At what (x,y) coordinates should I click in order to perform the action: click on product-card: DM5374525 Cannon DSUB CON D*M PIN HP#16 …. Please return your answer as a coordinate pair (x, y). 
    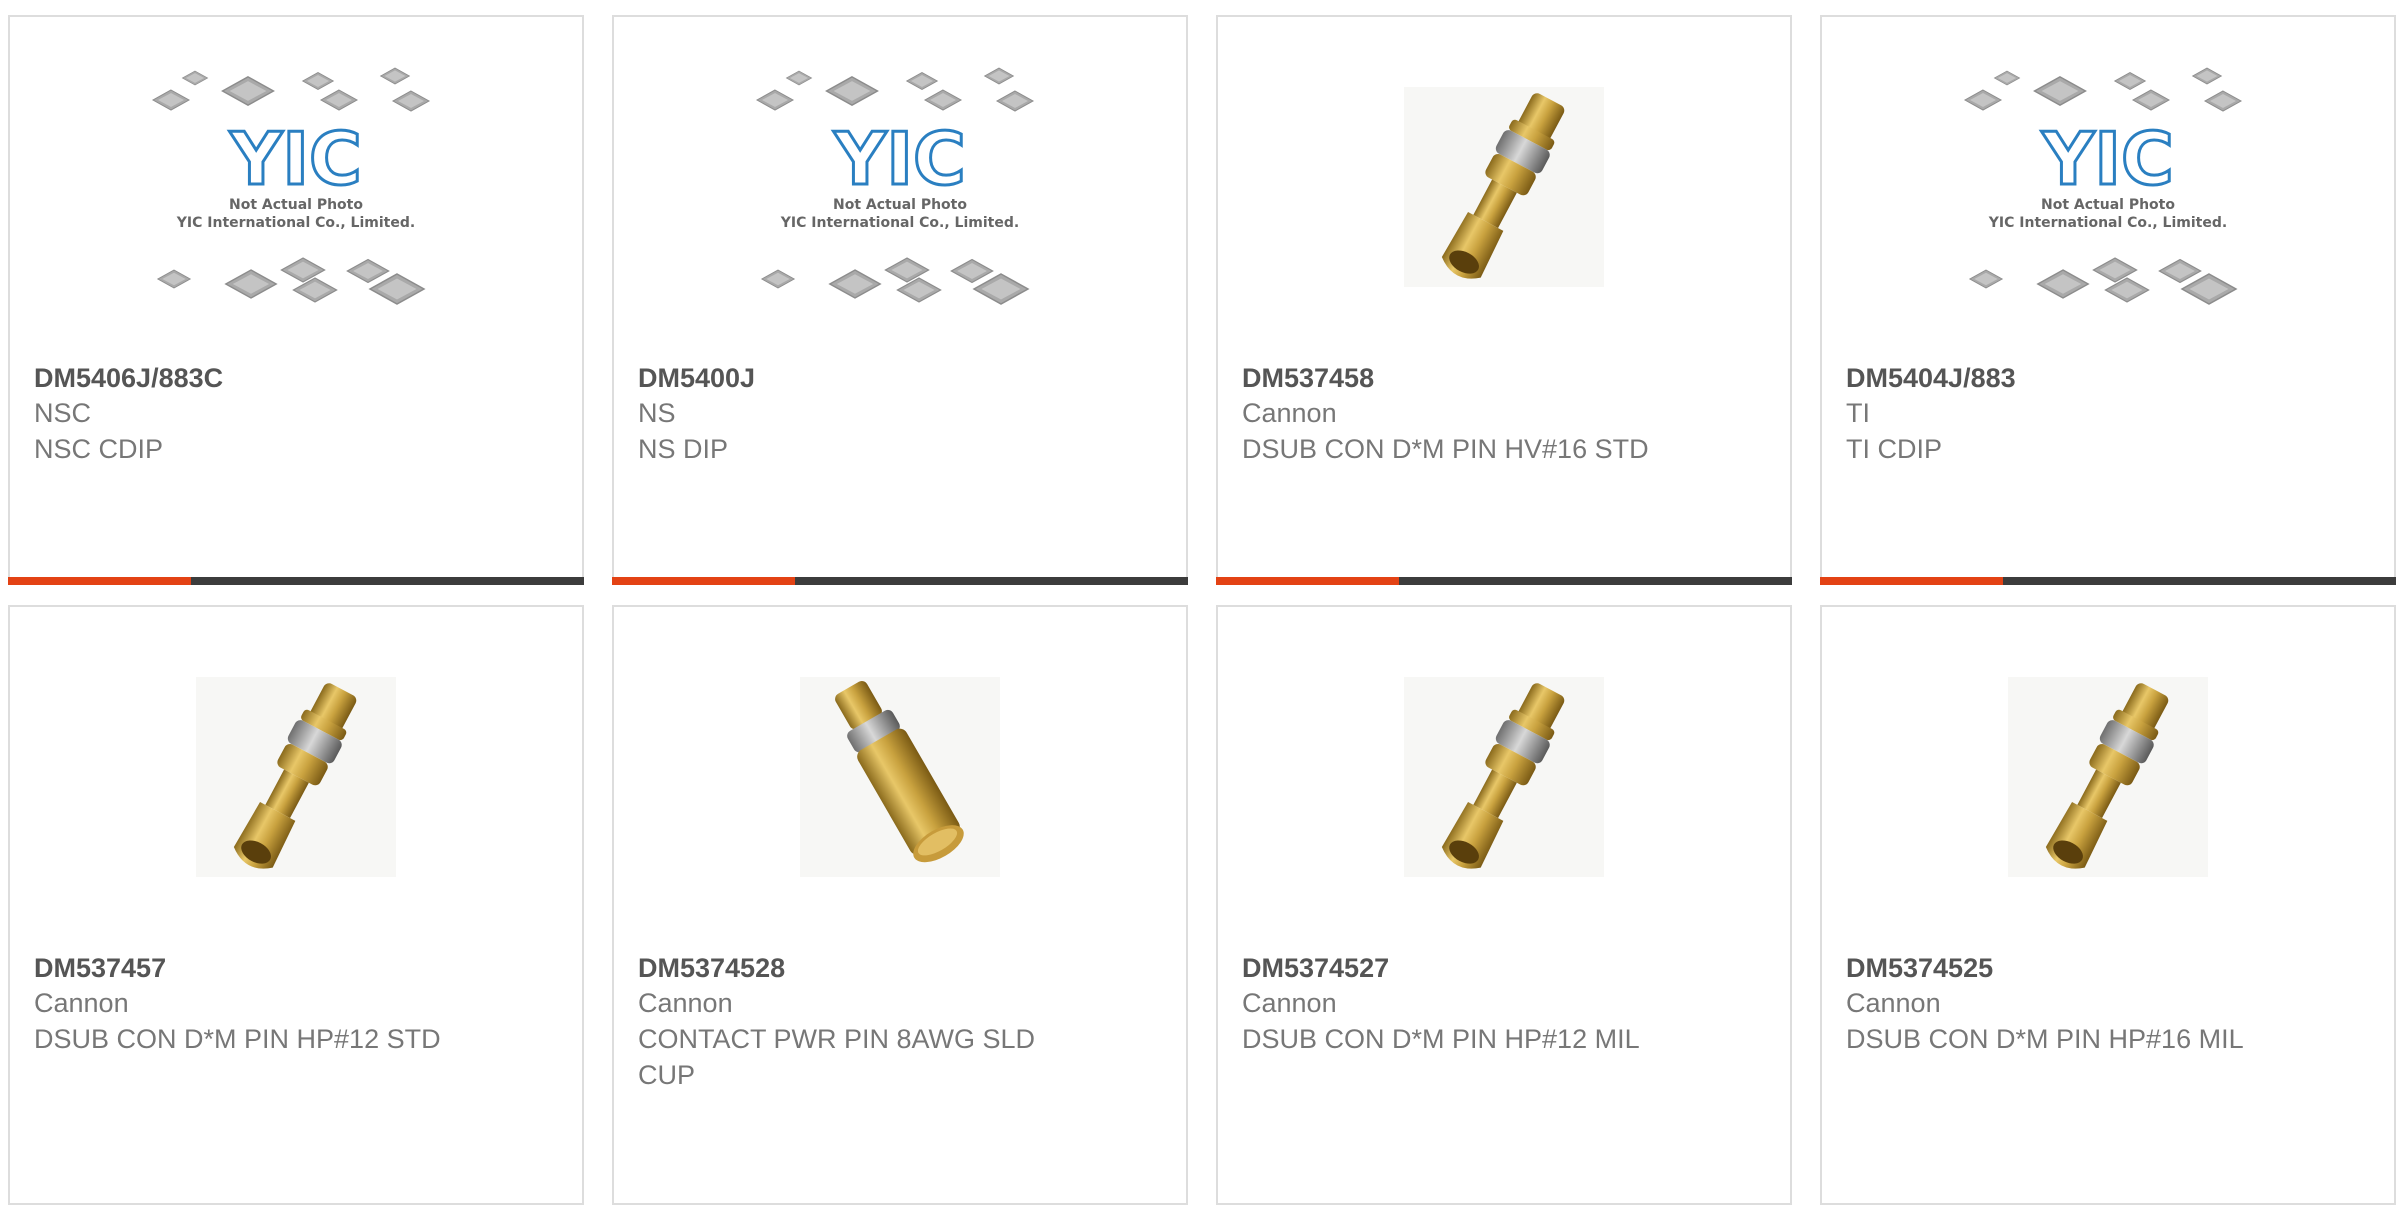
    Looking at the image, I should click on (2108, 905).